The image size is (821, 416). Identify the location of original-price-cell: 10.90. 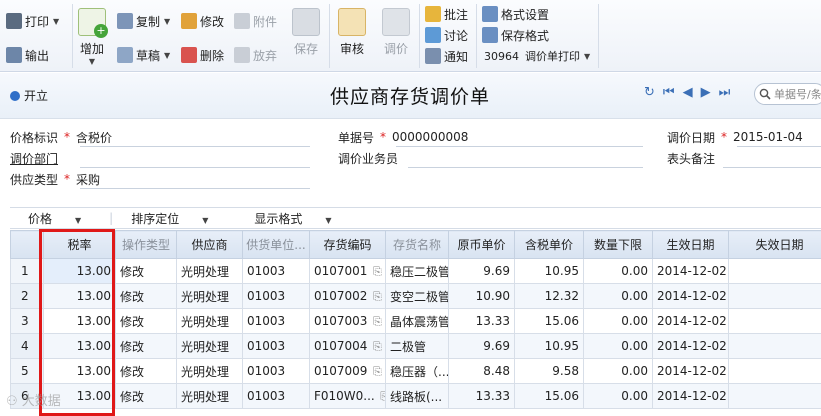
(482, 296).